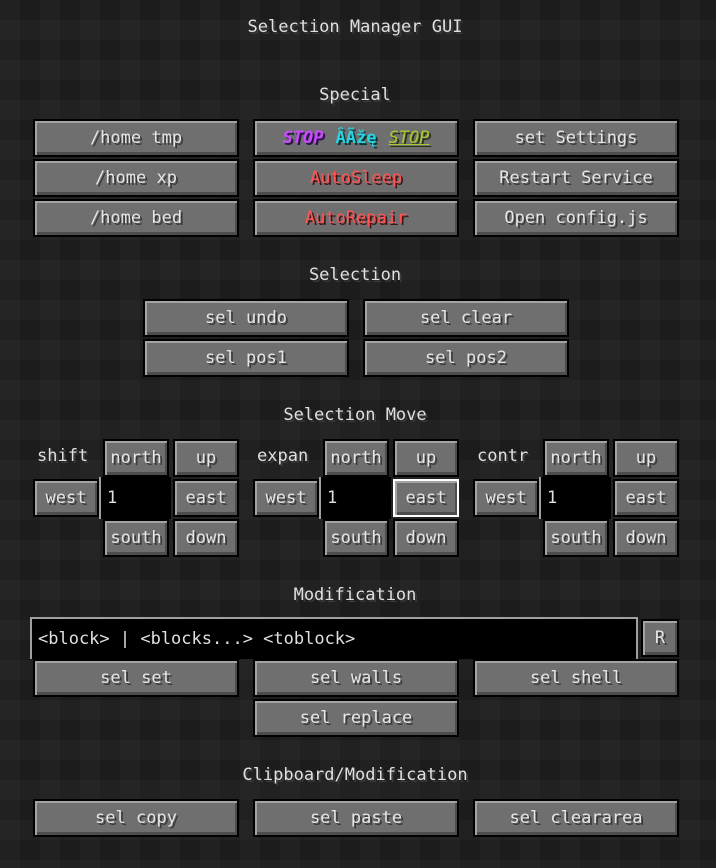  Describe the element at coordinates (576, 458) in the screenshot. I see `contract-north-button: north` at that location.